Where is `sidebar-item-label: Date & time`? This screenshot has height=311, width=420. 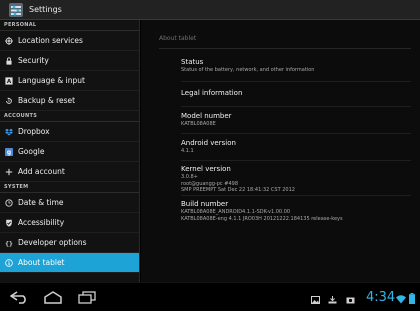 sidebar-item-label: Date & time is located at coordinates (41, 202).